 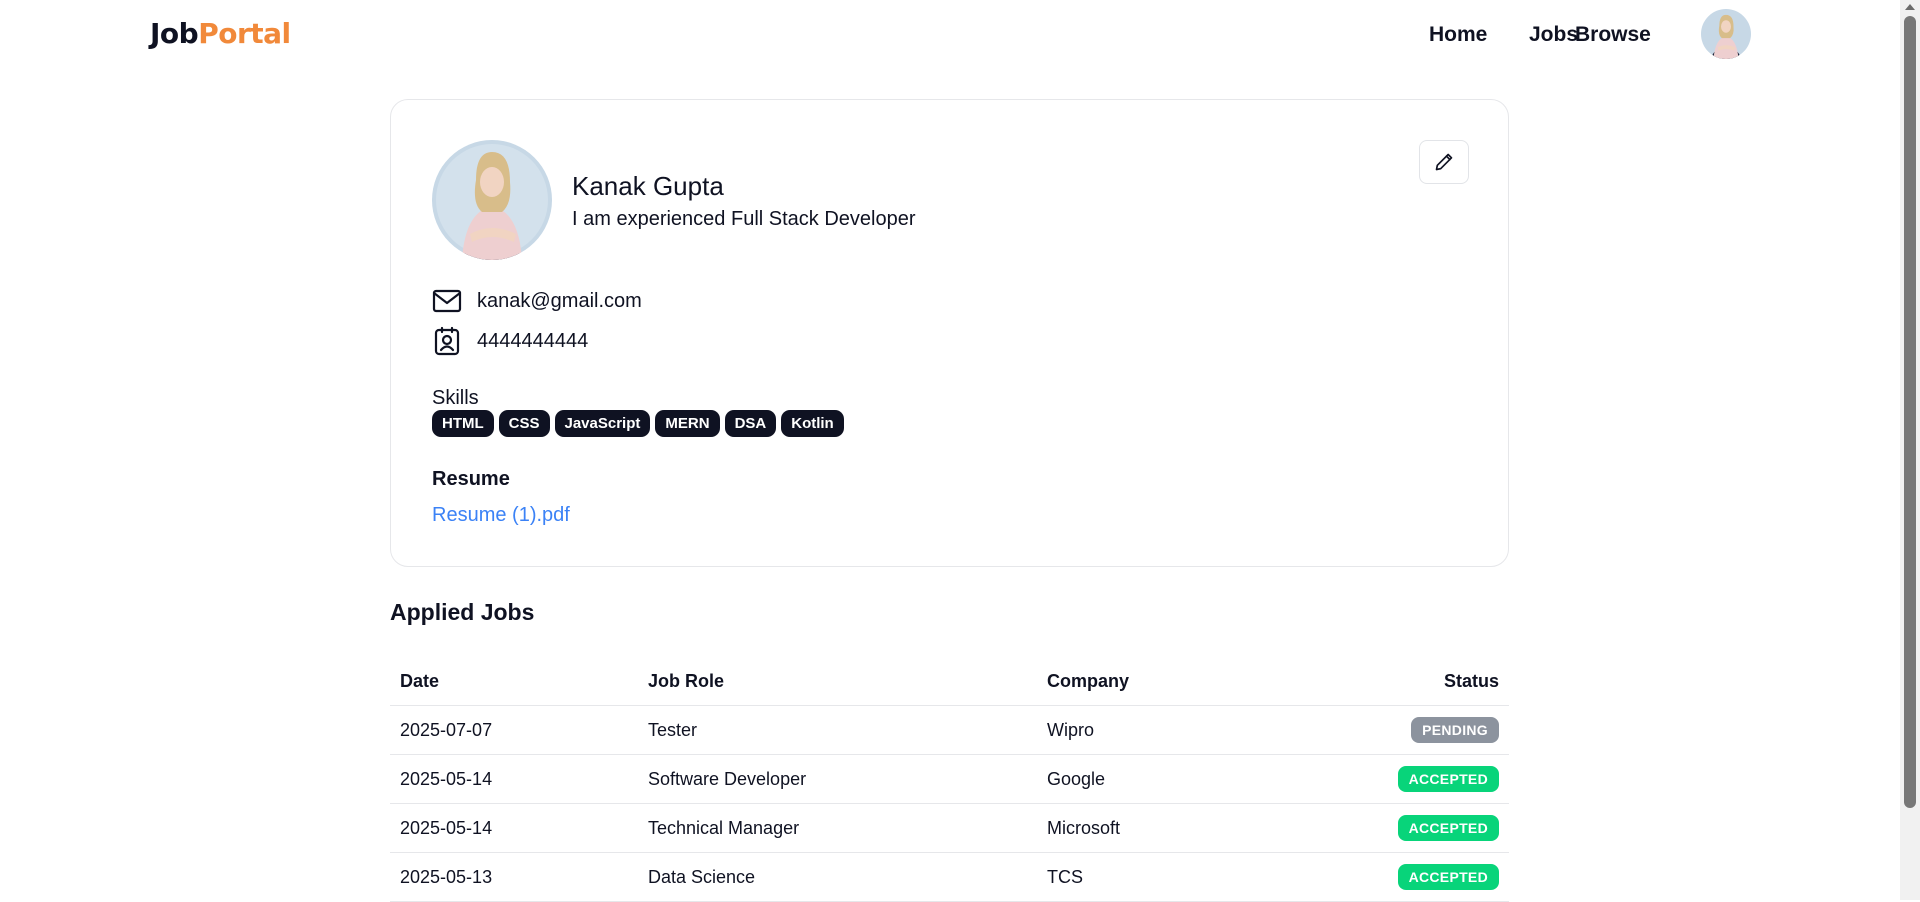 What do you see at coordinates (686, 681) in the screenshot?
I see `column-header-job-role: Job Role` at bounding box center [686, 681].